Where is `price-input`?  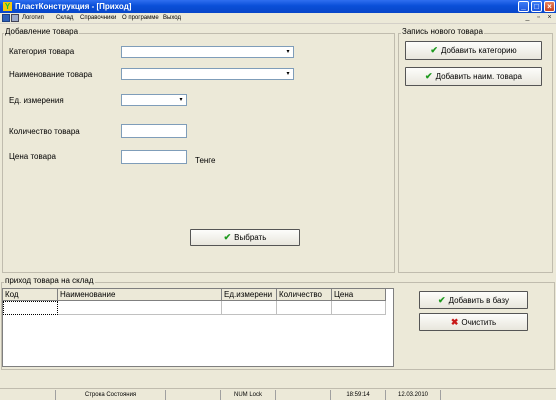
price-input is located at coordinates (154, 157).